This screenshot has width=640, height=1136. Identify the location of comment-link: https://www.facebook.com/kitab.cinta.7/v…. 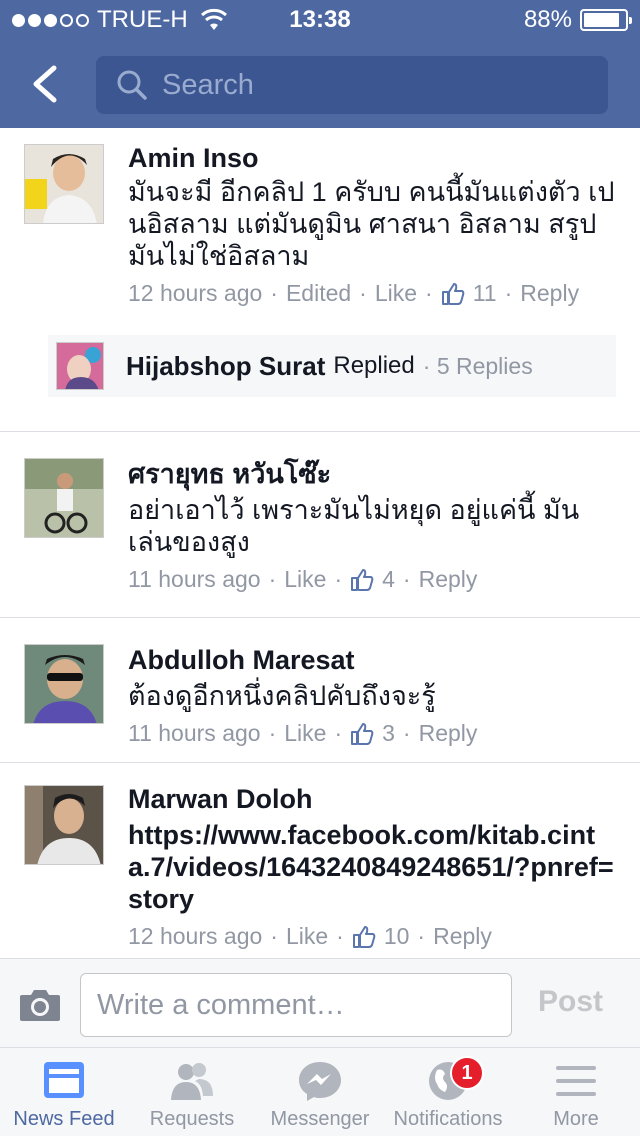
(372, 867).